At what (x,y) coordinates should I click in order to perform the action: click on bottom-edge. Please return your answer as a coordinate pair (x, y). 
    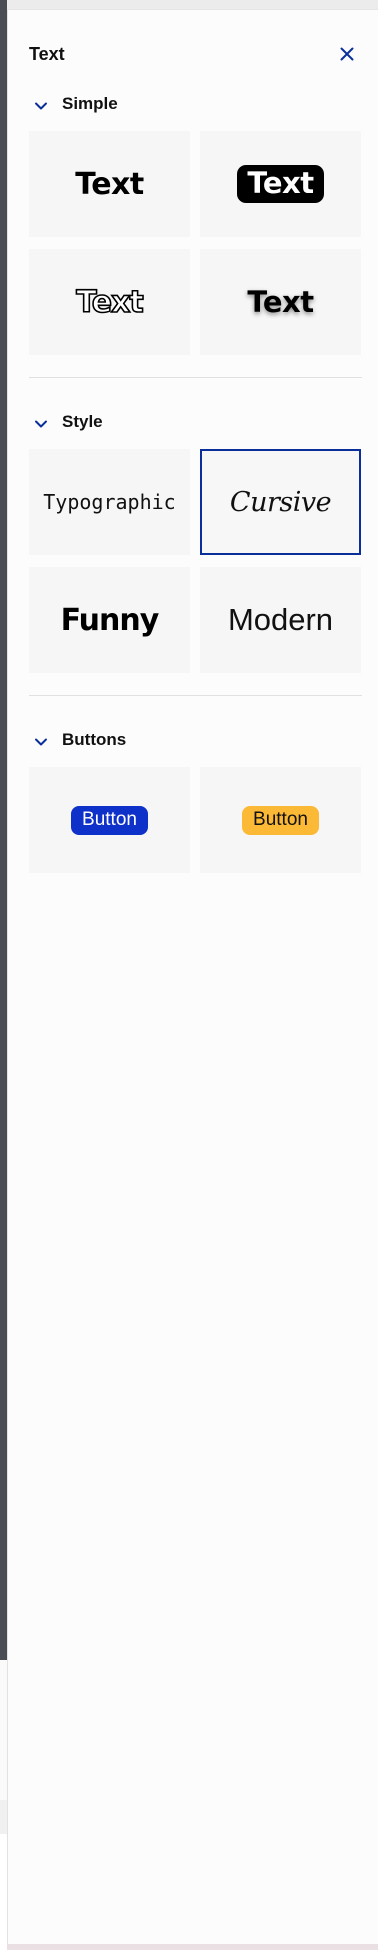
    Looking at the image, I should click on (192, 1947).